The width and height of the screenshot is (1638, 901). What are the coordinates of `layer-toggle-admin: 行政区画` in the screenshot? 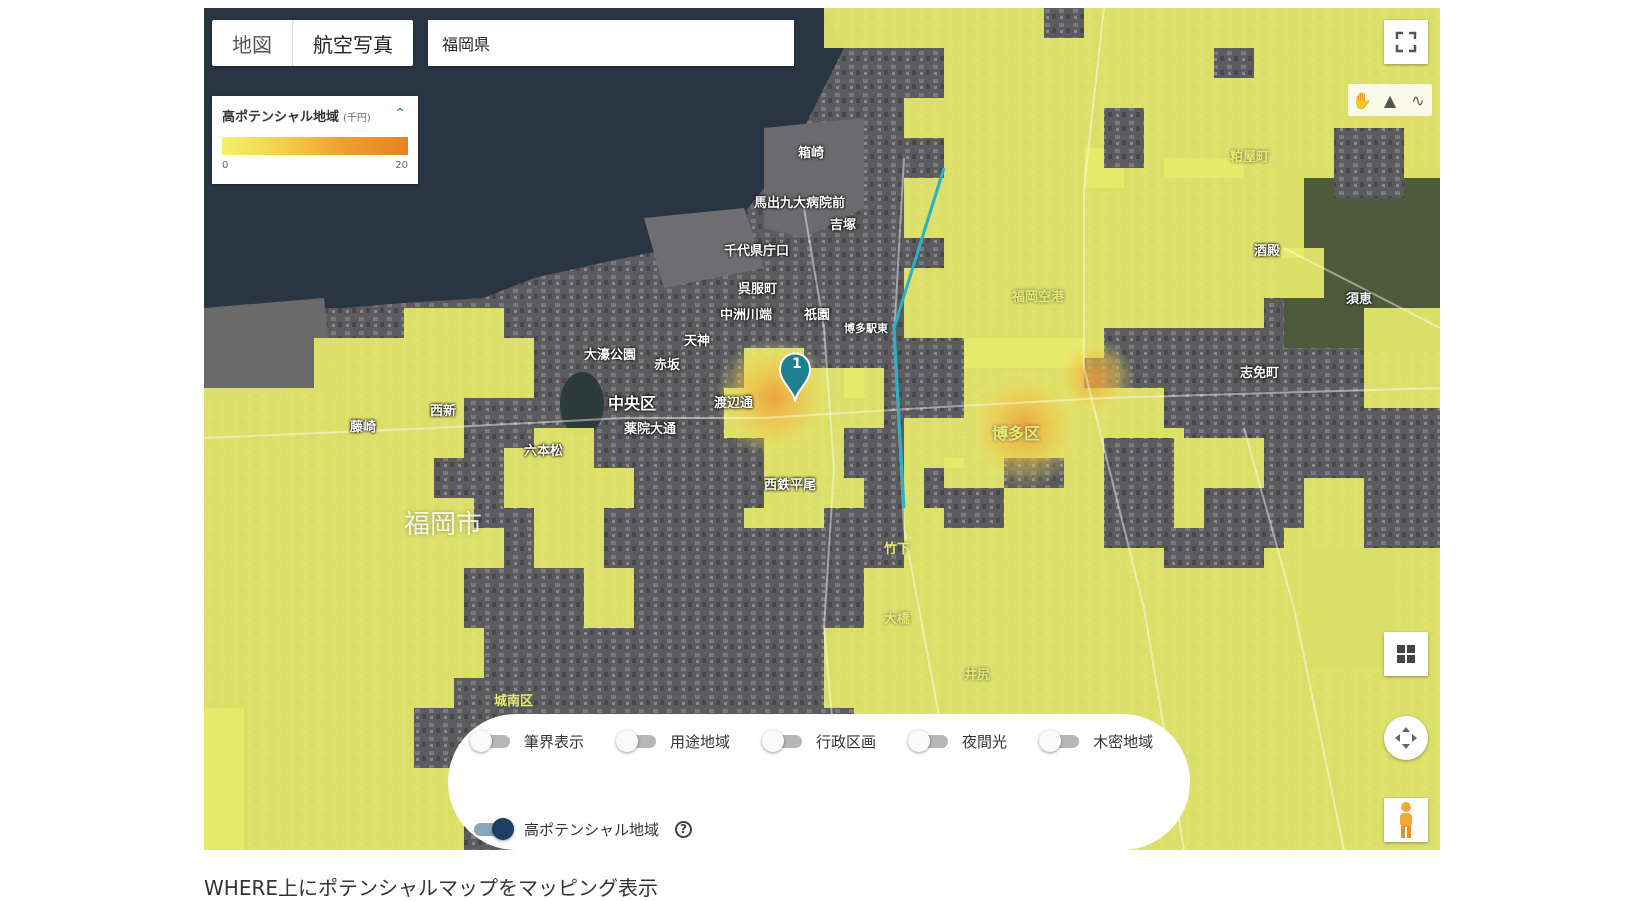 It's located at (819, 741).